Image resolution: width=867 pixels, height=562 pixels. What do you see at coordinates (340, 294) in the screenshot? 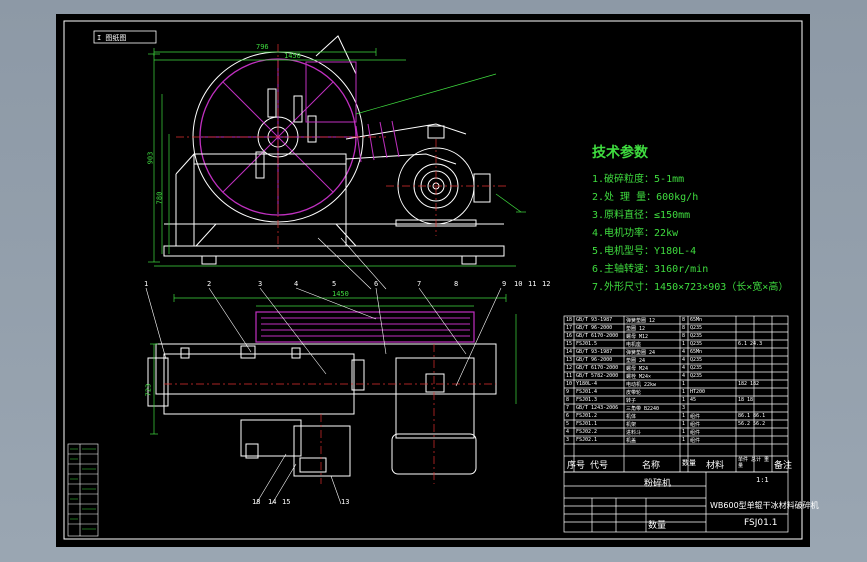
I see `dim-plan-width: 1450` at bounding box center [340, 294].